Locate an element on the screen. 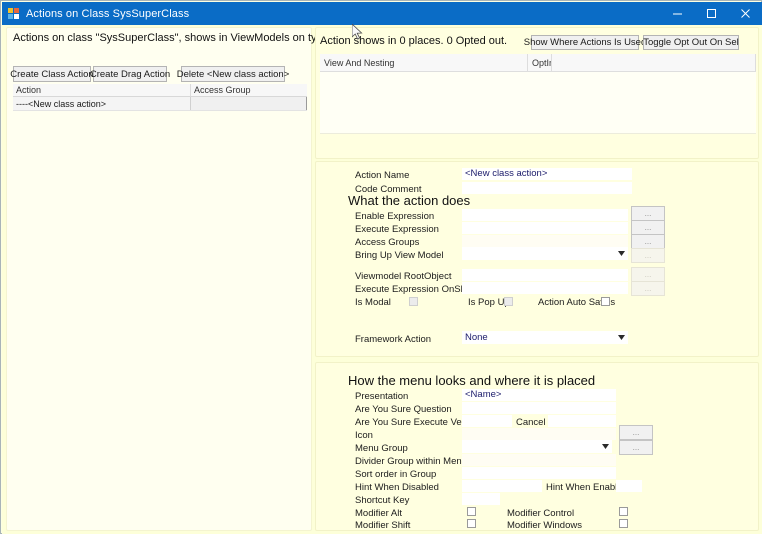 The image size is (762, 534). bring-up-view-model-select is located at coordinates (545, 253).